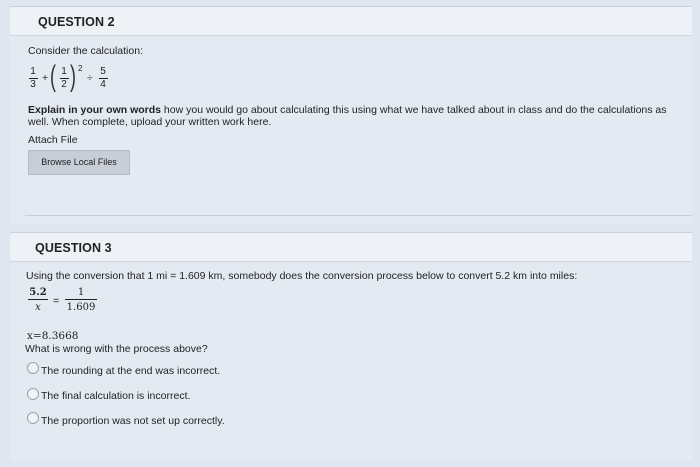  I want to click on fraction-left: 5.2 x, so click(38, 300).